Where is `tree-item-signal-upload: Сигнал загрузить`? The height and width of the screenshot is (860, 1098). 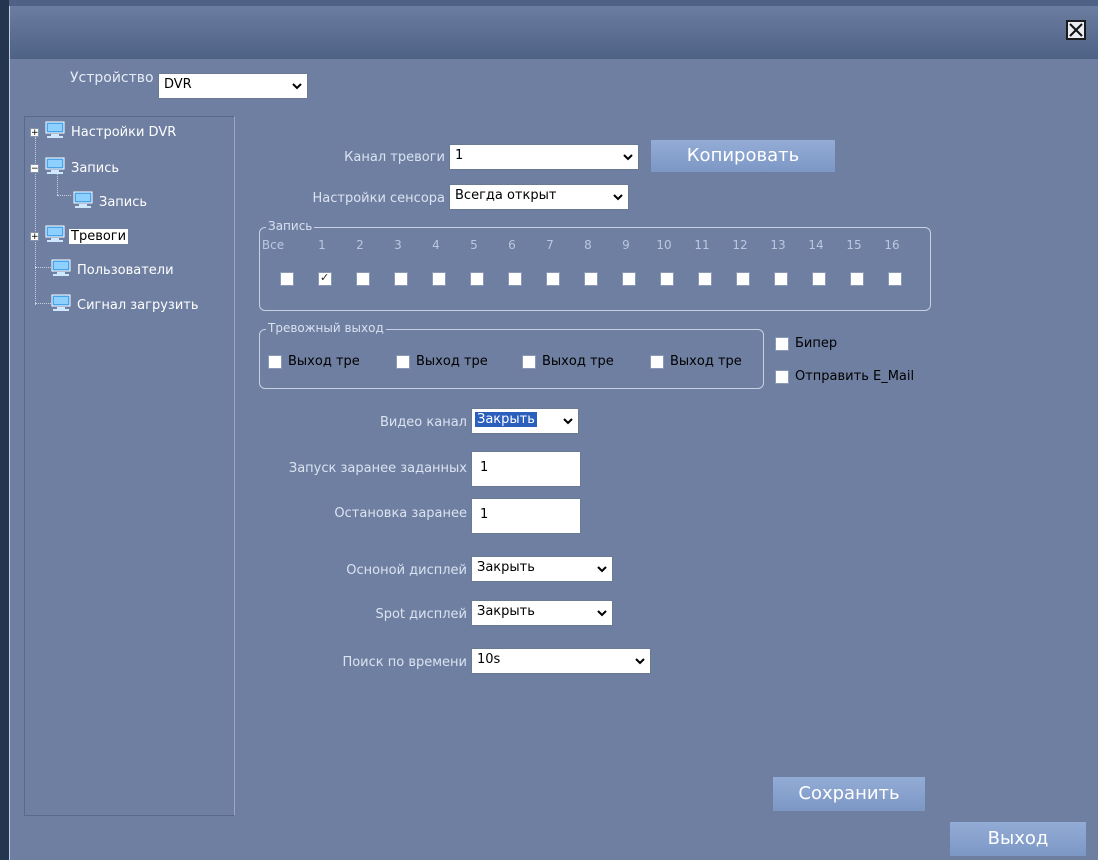 tree-item-signal-upload: Сигнал загрузить is located at coordinates (126, 305).